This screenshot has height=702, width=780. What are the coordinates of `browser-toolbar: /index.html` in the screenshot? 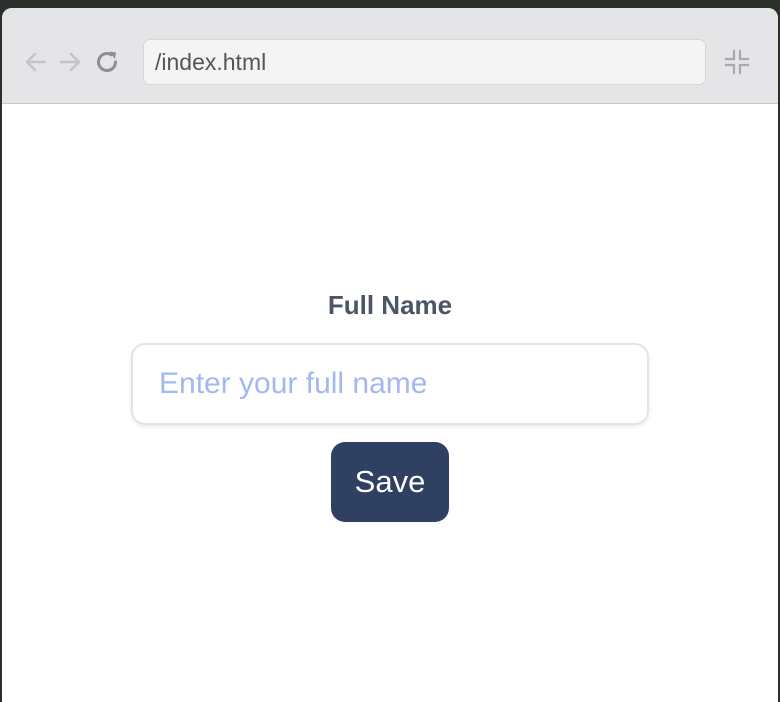 It's located at (390, 56).